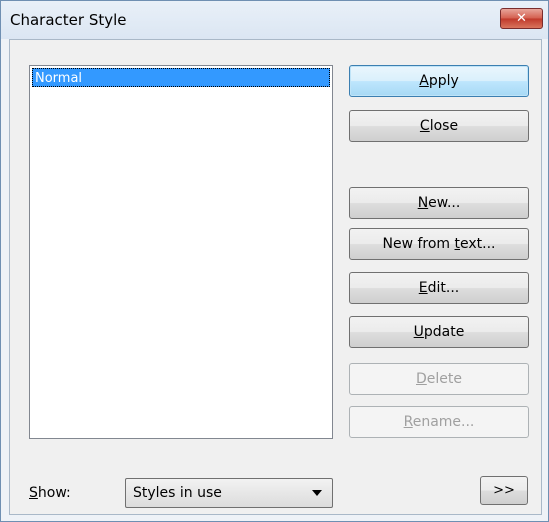 Image resolution: width=549 pixels, height=522 pixels. I want to click on close-button: Close, so click(439, 126).